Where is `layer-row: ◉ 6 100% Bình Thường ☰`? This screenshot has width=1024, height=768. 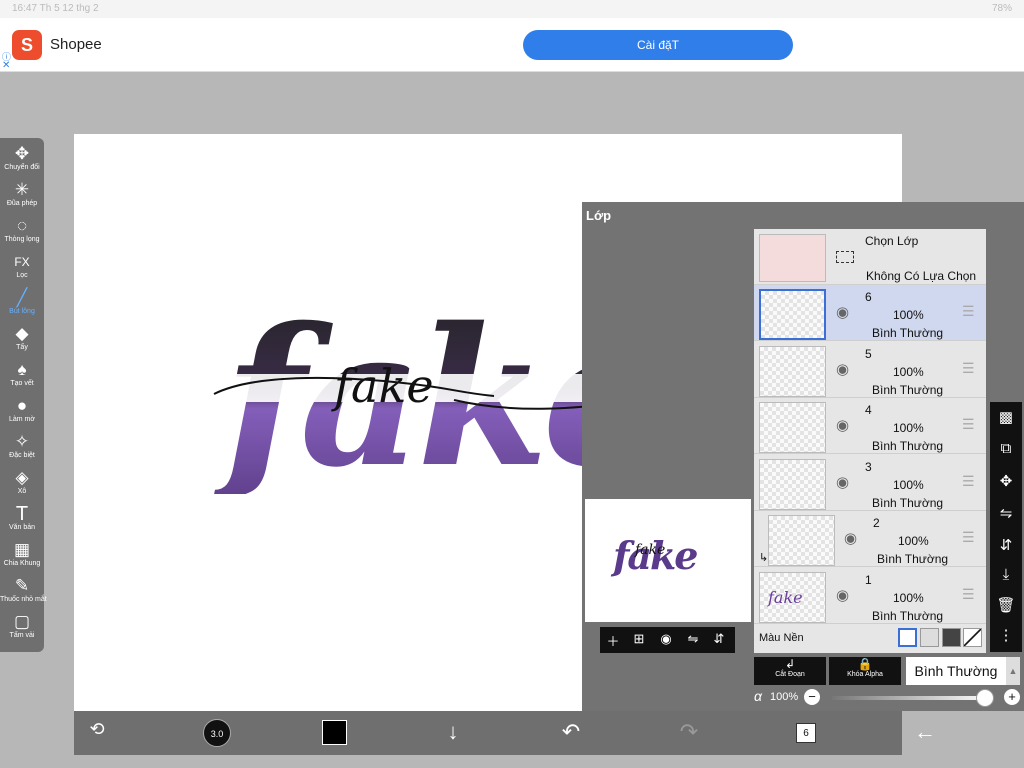 layer-row: ◉ 6 100% Bình Thường ☰ is located at coordinates (870, 313).